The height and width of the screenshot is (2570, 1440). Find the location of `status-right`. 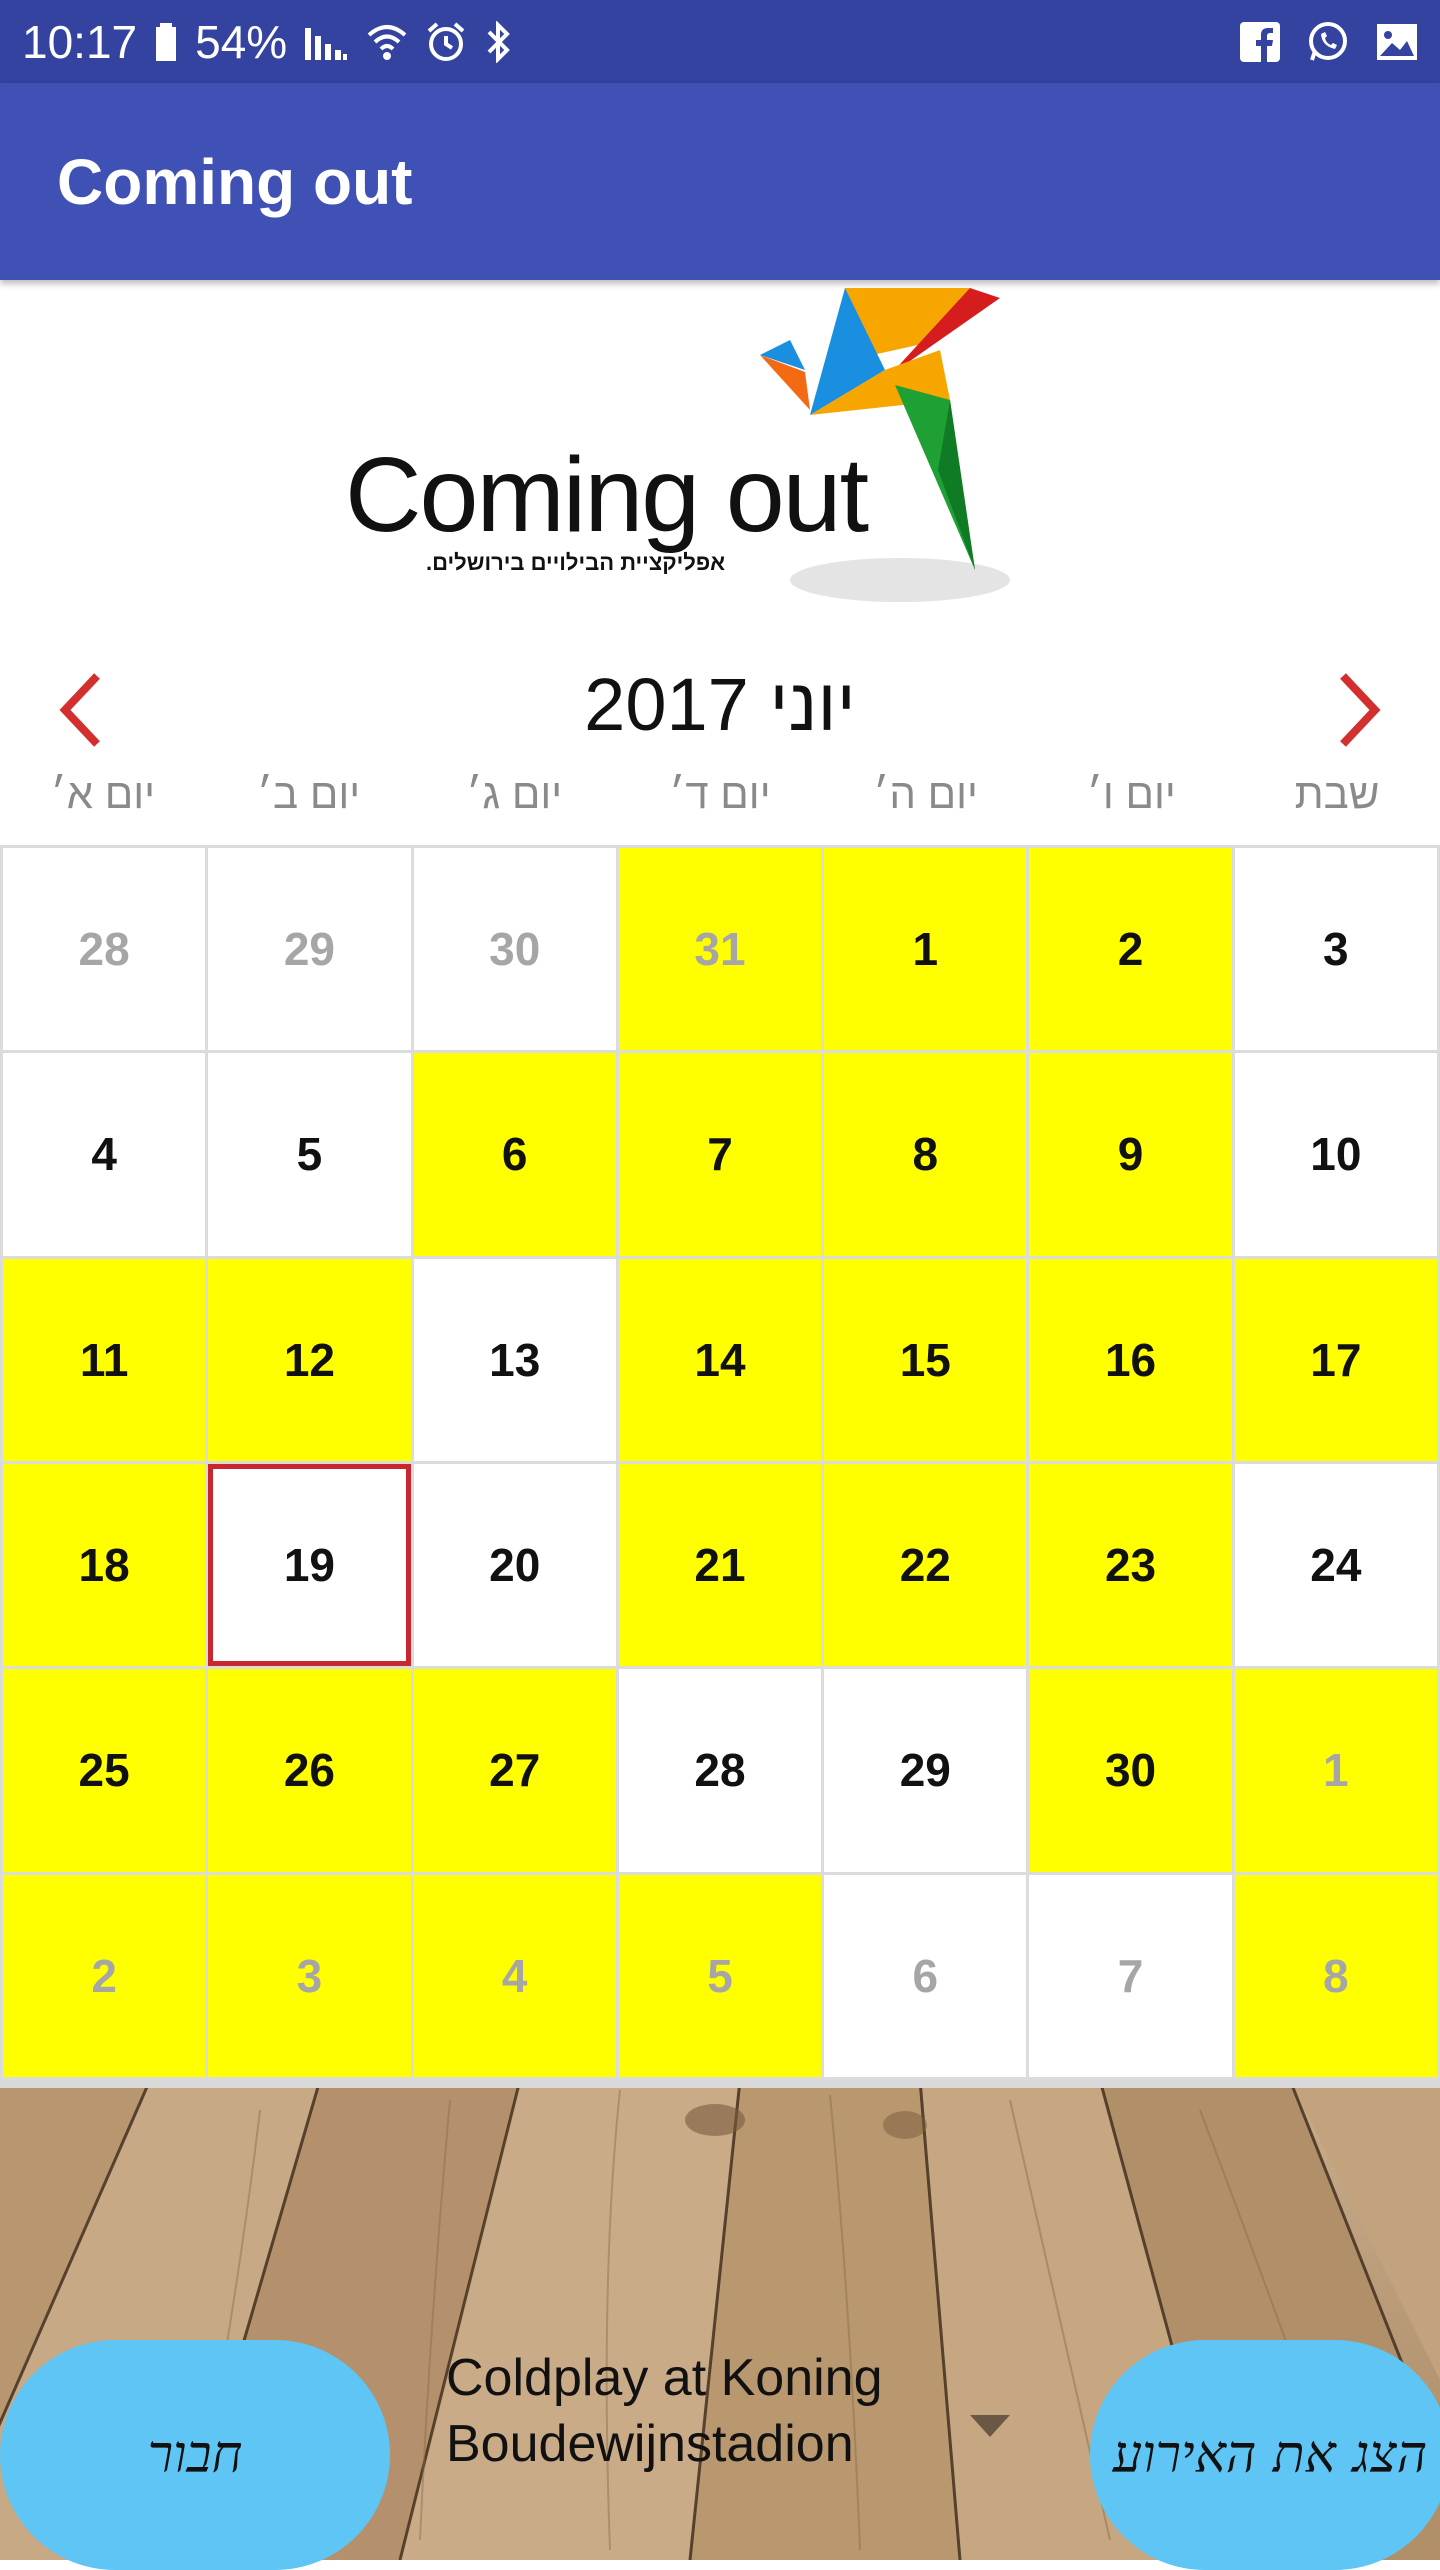

status-right is located at coordinates (1329, 42).